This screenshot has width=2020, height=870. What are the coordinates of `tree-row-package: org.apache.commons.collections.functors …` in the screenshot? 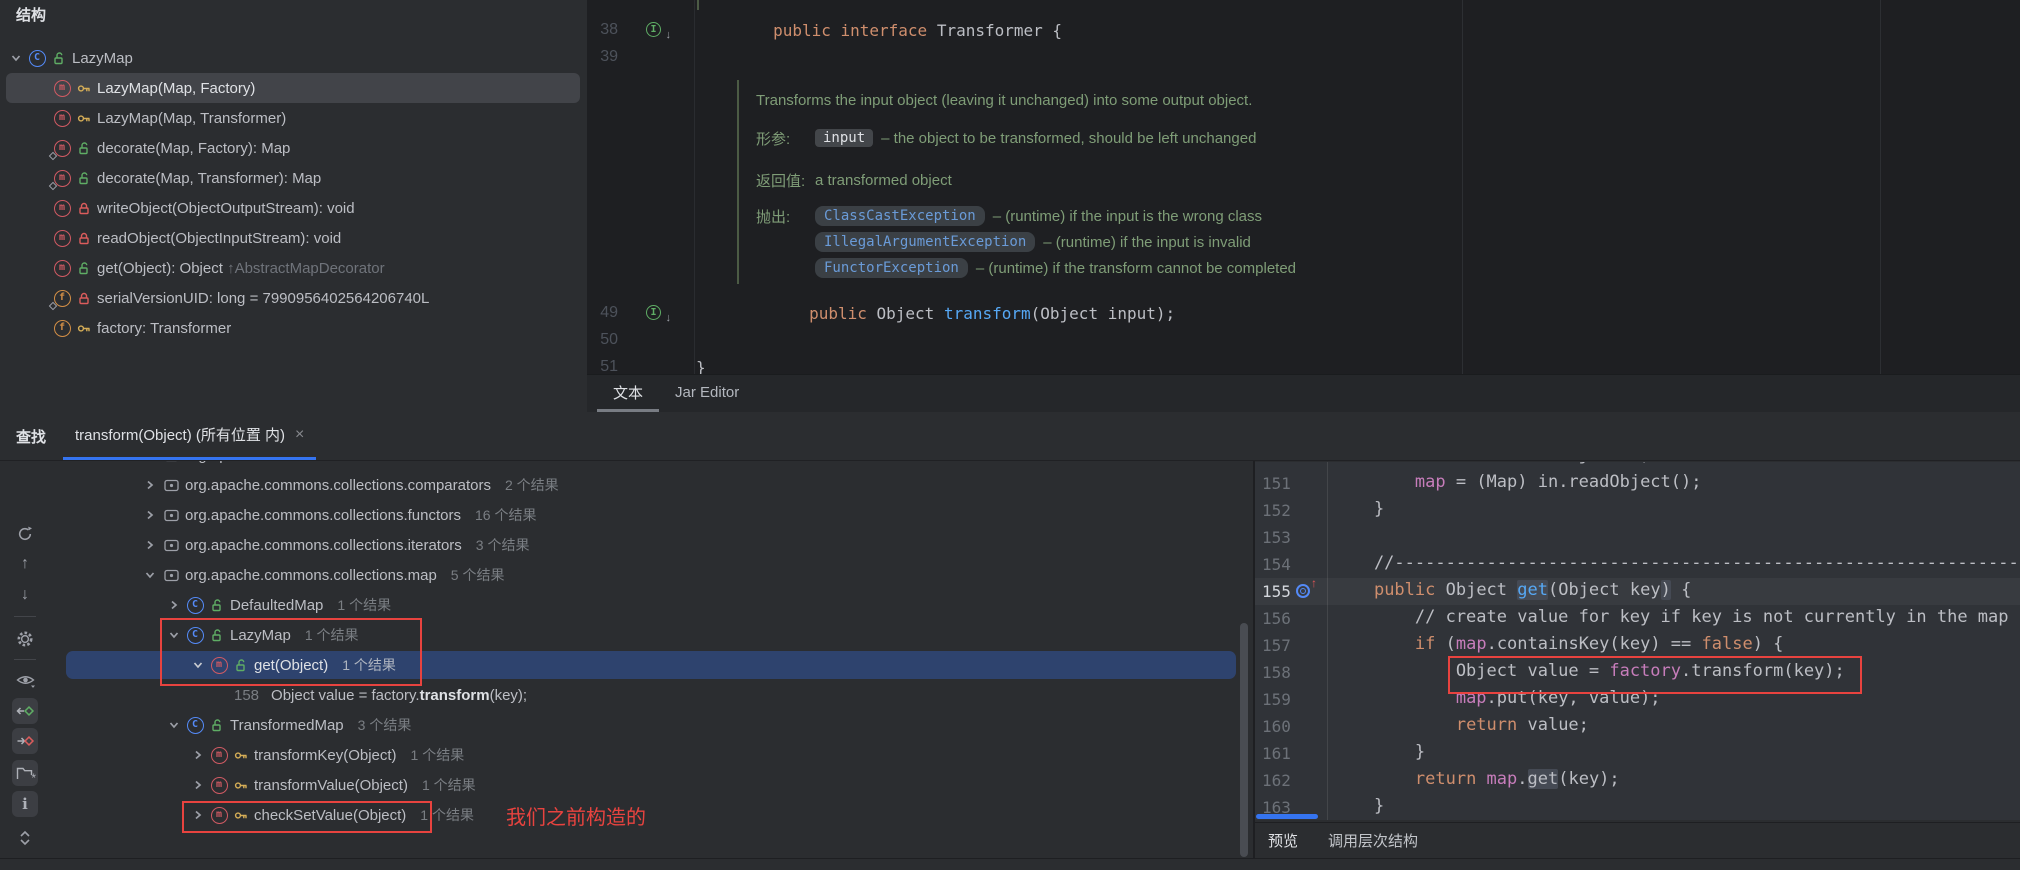 It's located at (650, 515).